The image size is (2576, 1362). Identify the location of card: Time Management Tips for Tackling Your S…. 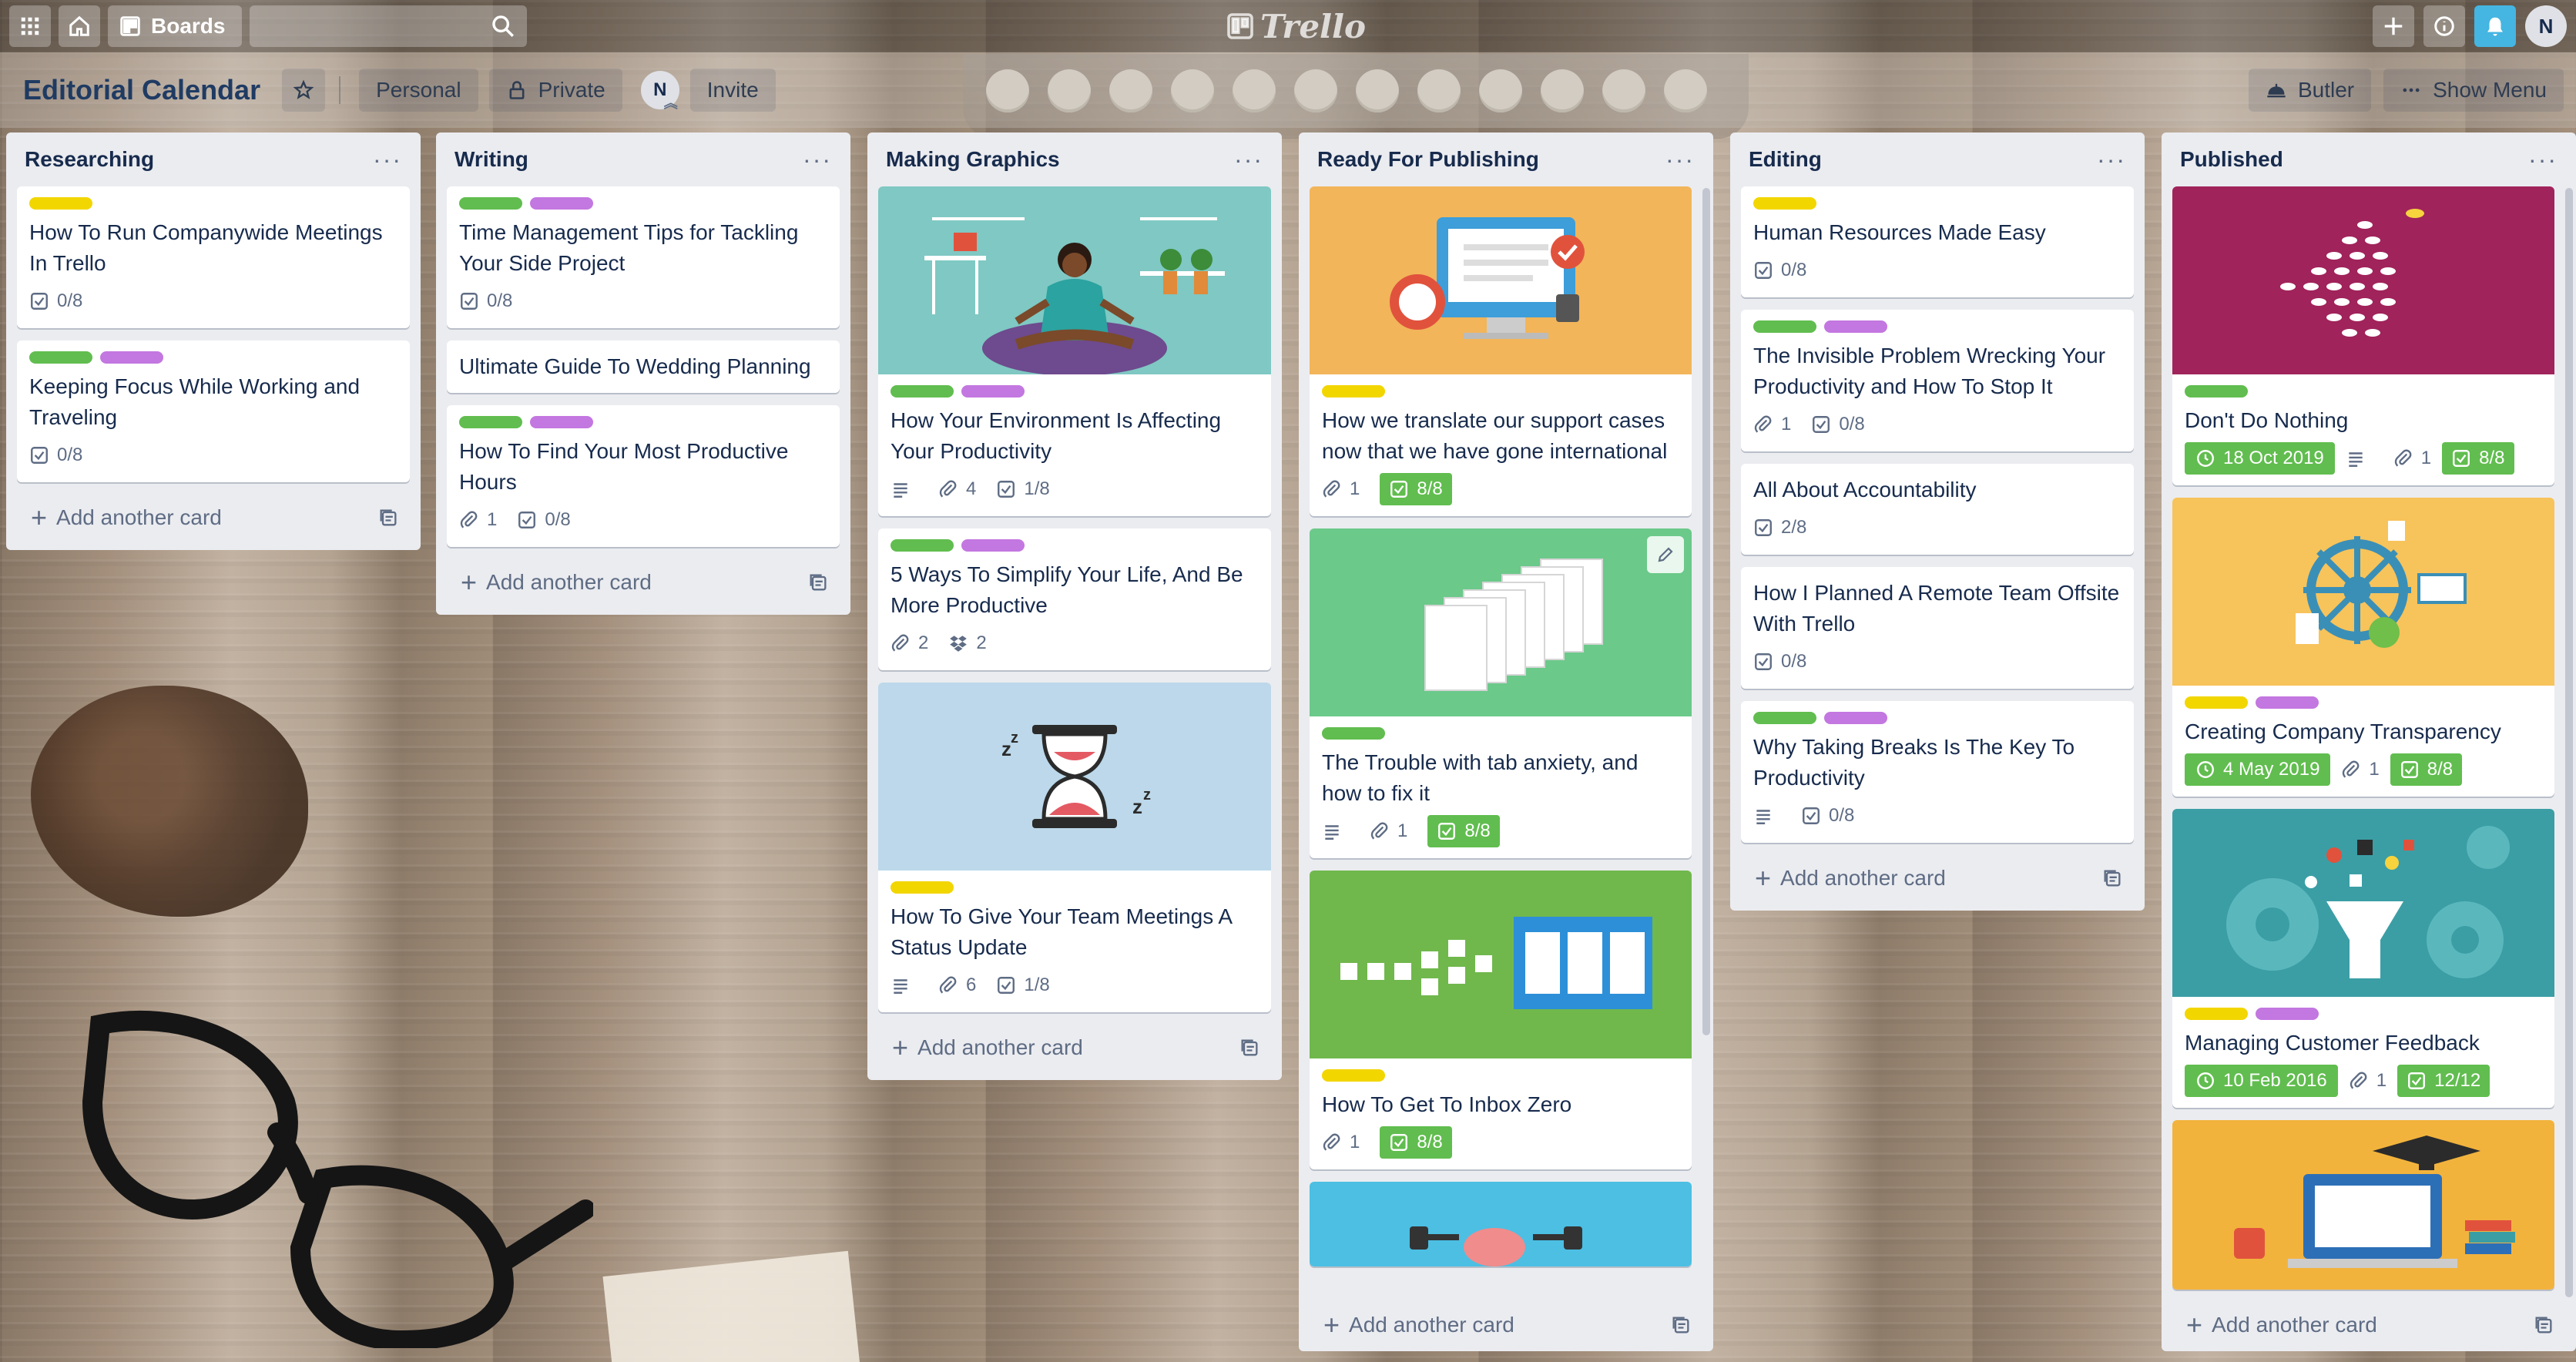
(643, 257).